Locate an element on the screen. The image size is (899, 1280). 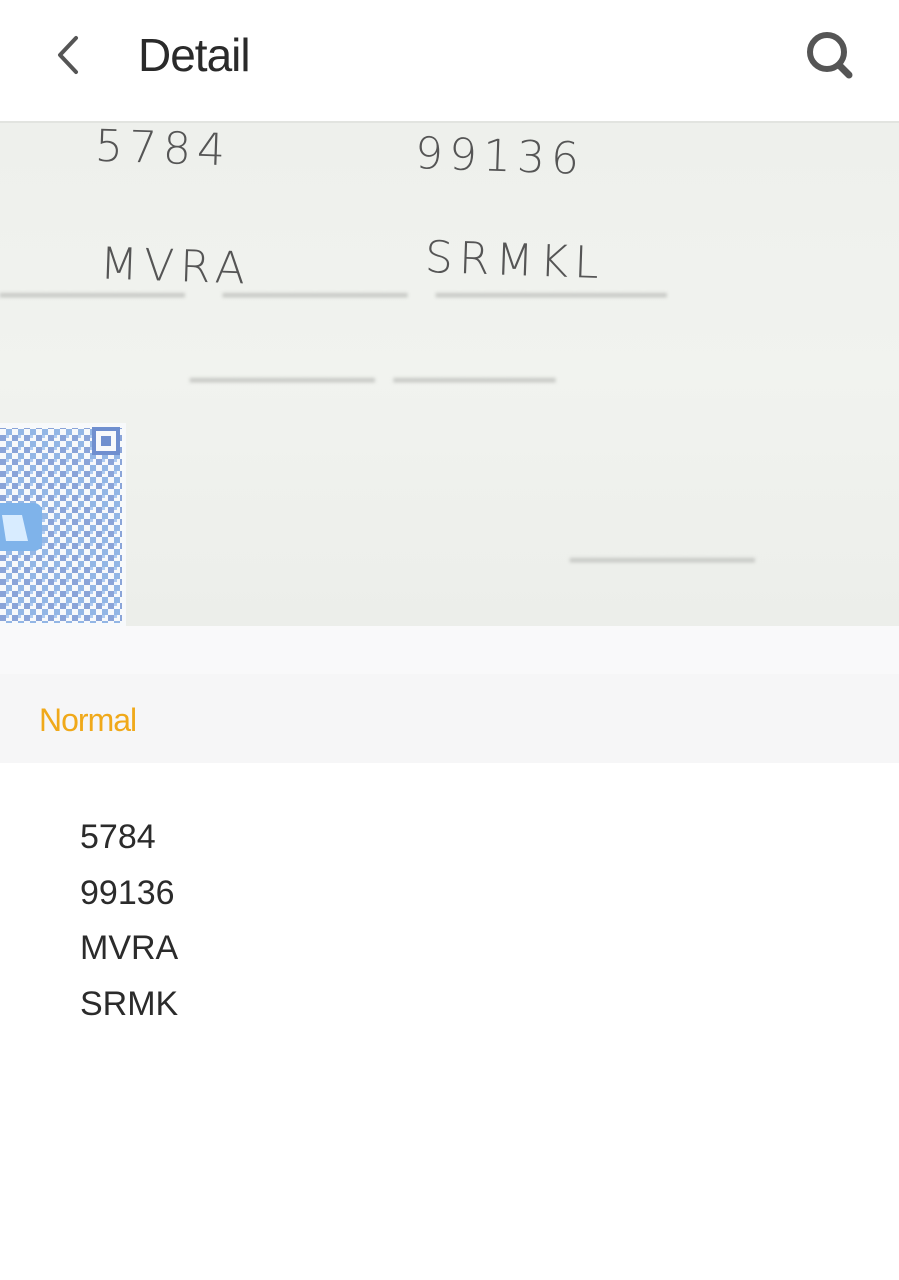
top-app-bar: Detail is located at coordinates (449, 60).